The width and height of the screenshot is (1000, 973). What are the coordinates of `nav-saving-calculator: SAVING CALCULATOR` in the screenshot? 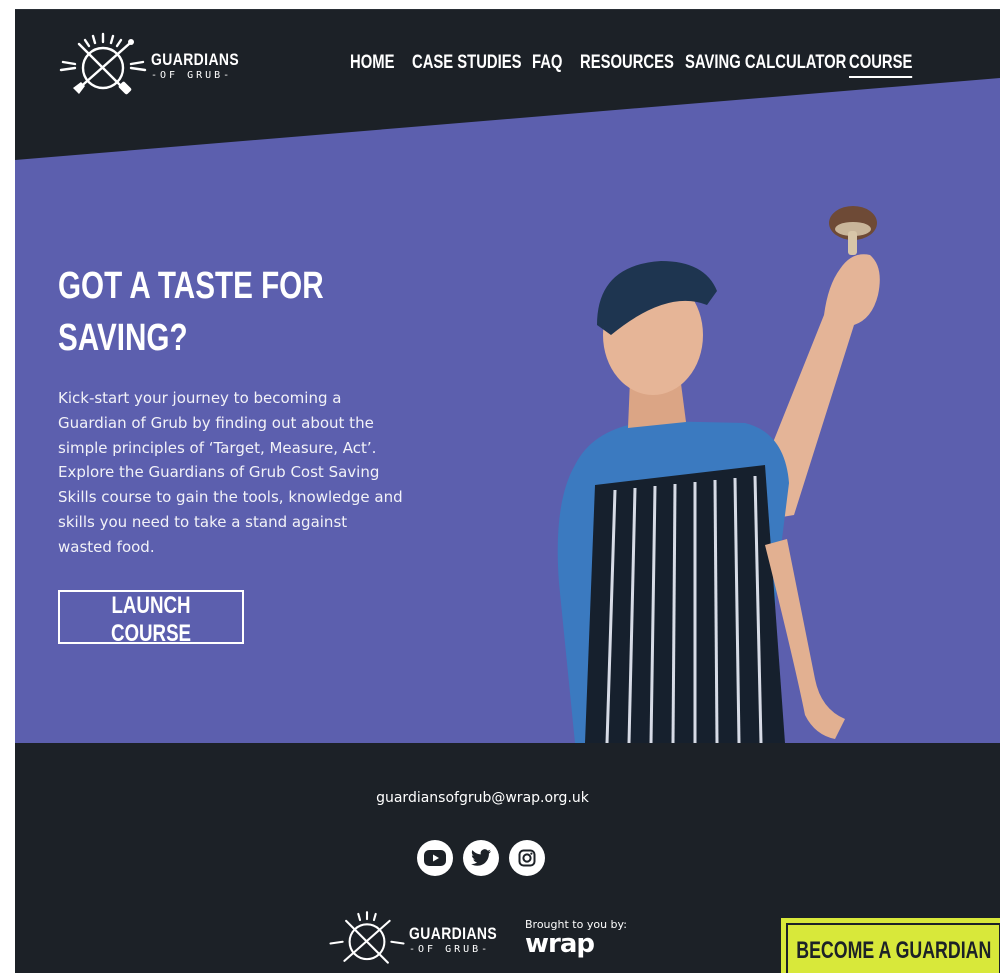 It's located at (765, 63).